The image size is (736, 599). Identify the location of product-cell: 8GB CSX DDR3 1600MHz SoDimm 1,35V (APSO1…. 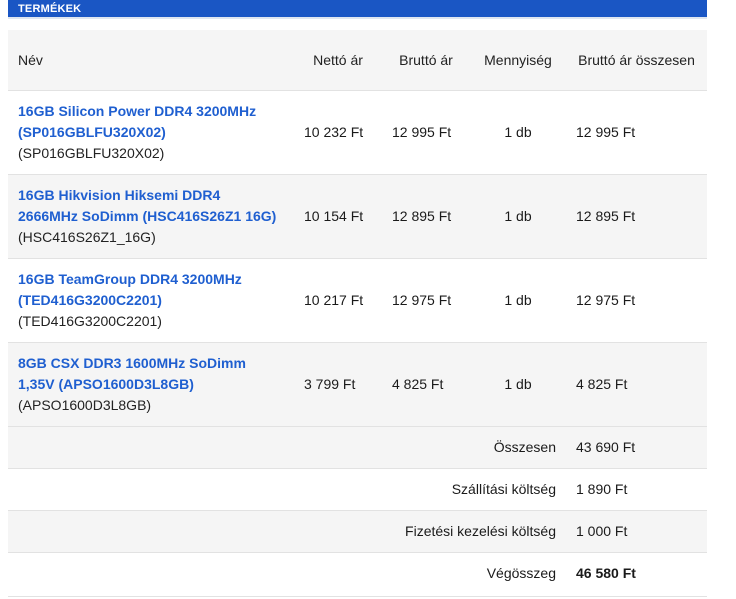
(151, 383).